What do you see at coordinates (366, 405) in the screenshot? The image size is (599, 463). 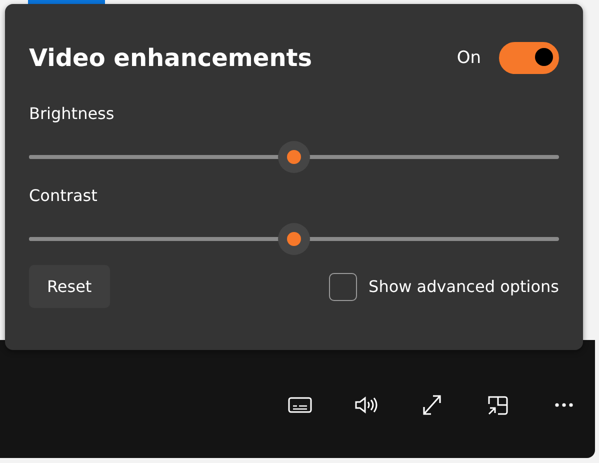 I see `volume-icon` at bounding box center [366, 405].